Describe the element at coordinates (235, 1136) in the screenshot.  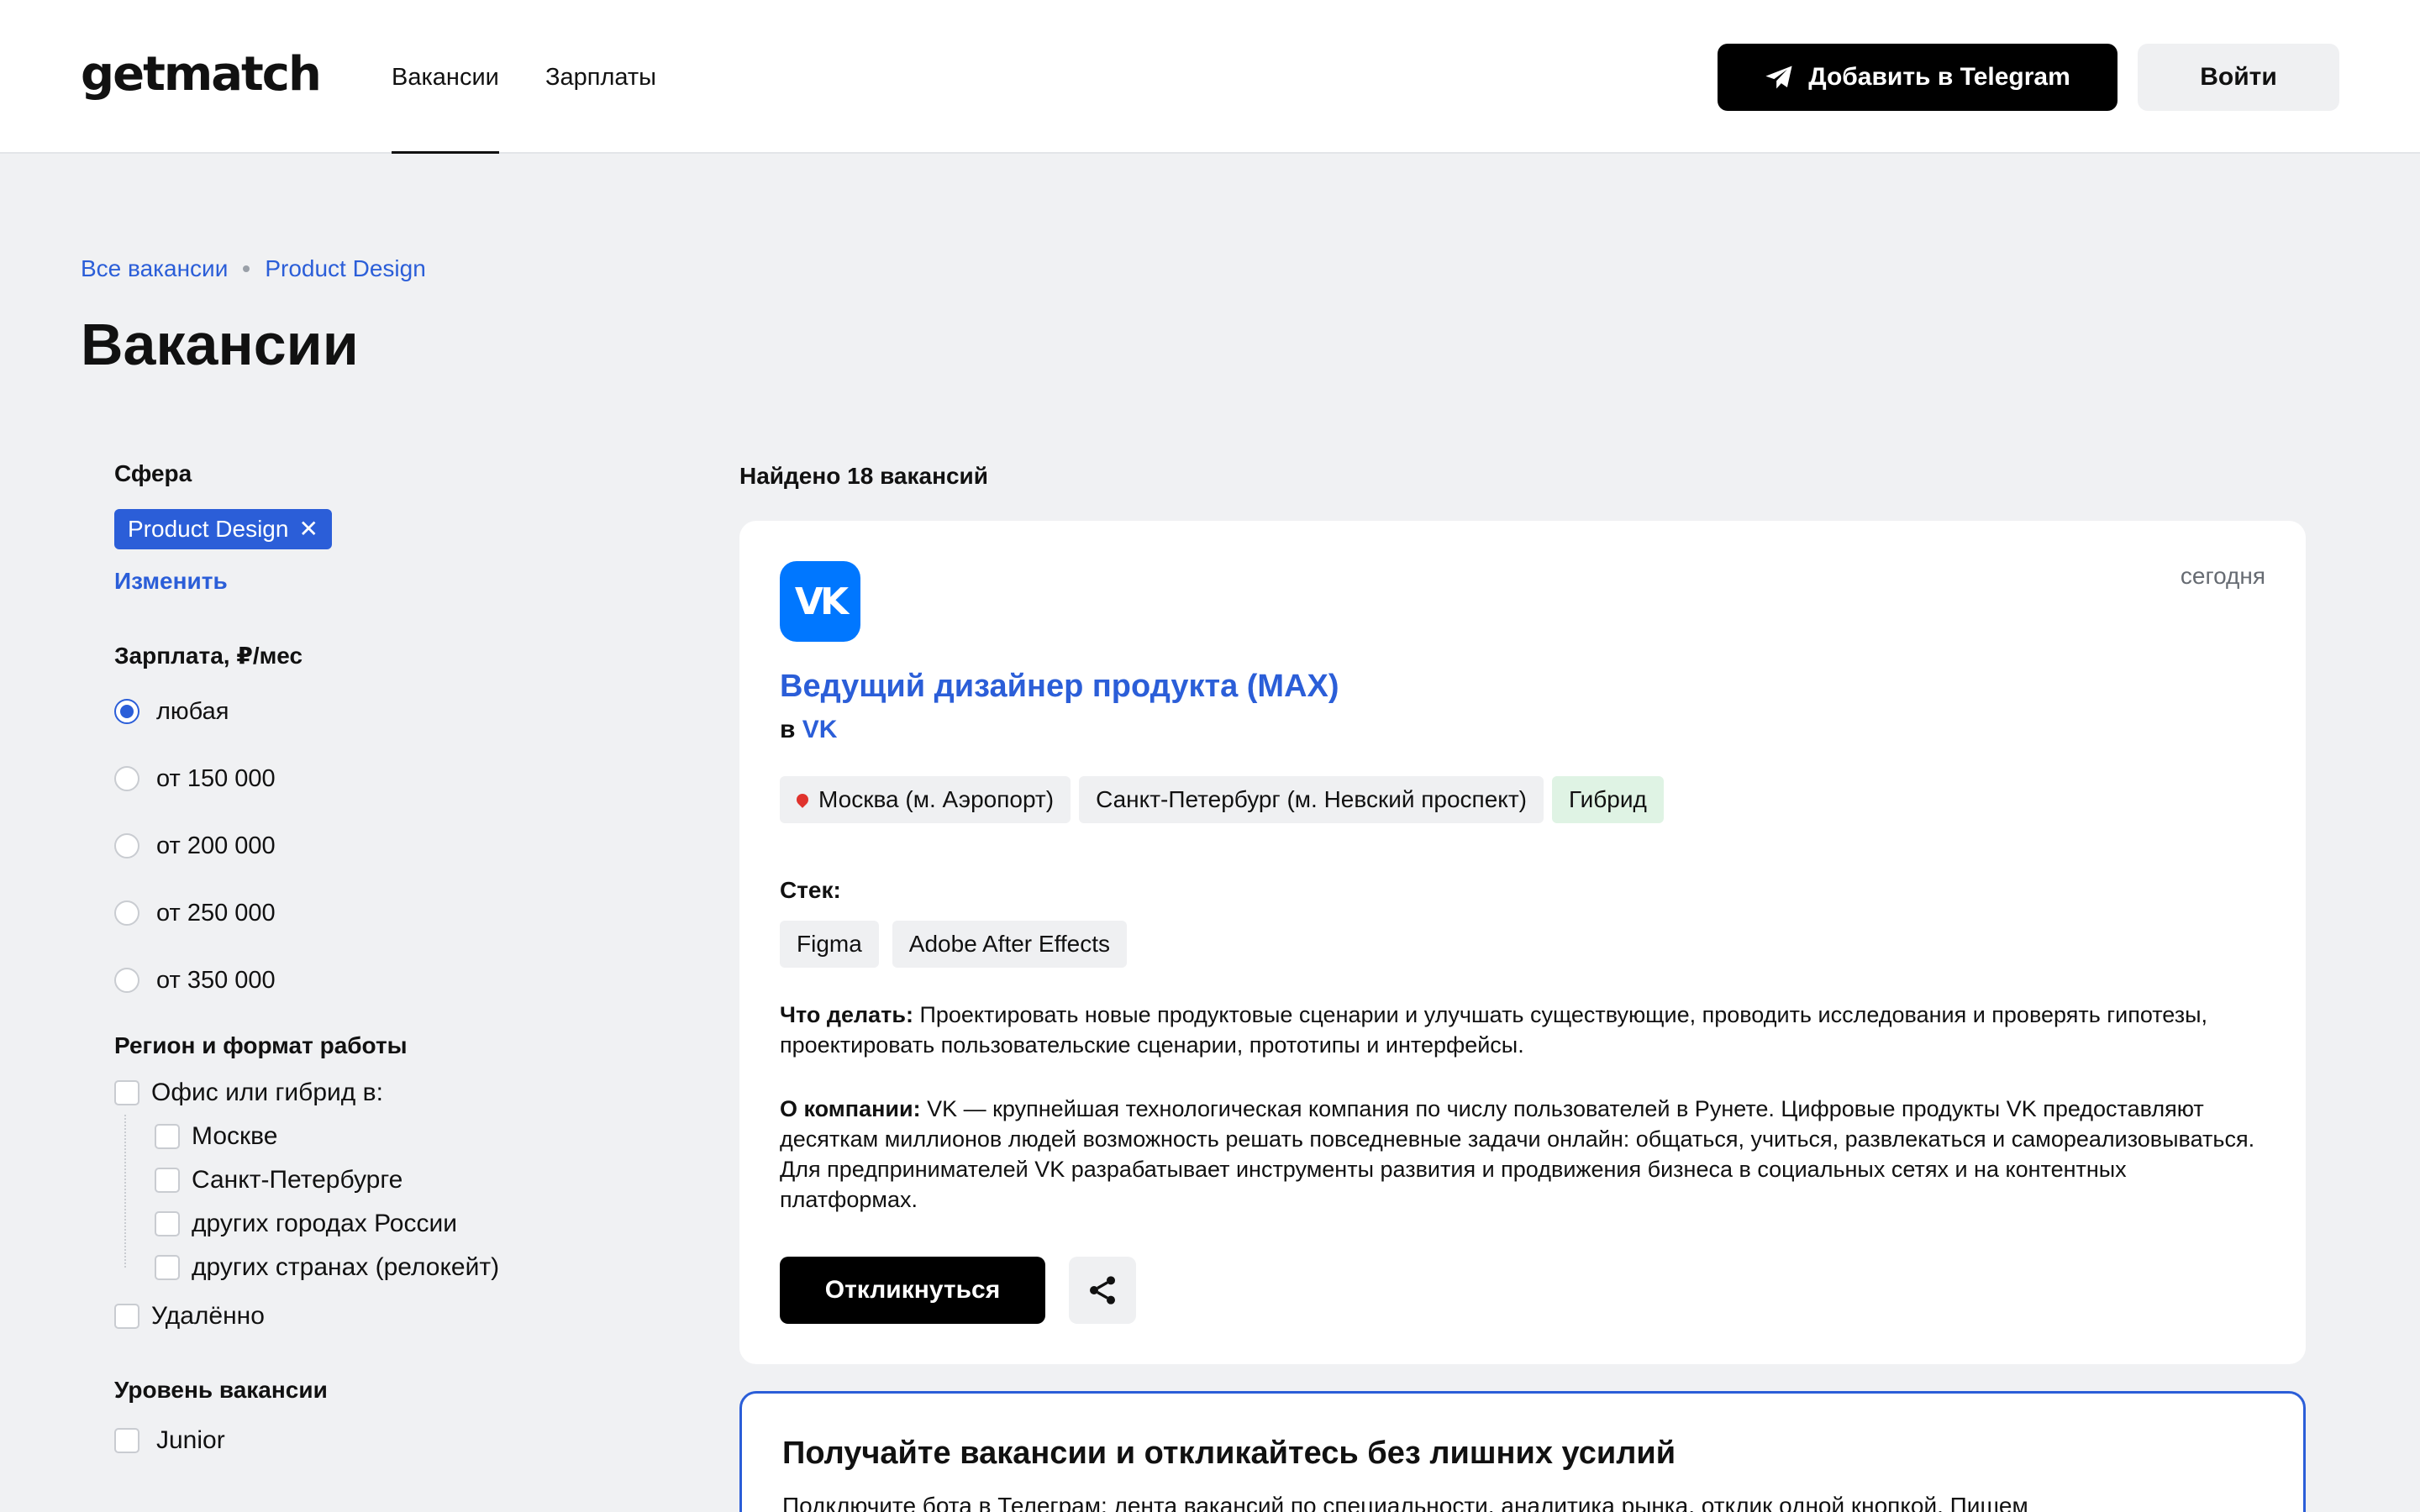
I see `city-label: Москве` at that location.